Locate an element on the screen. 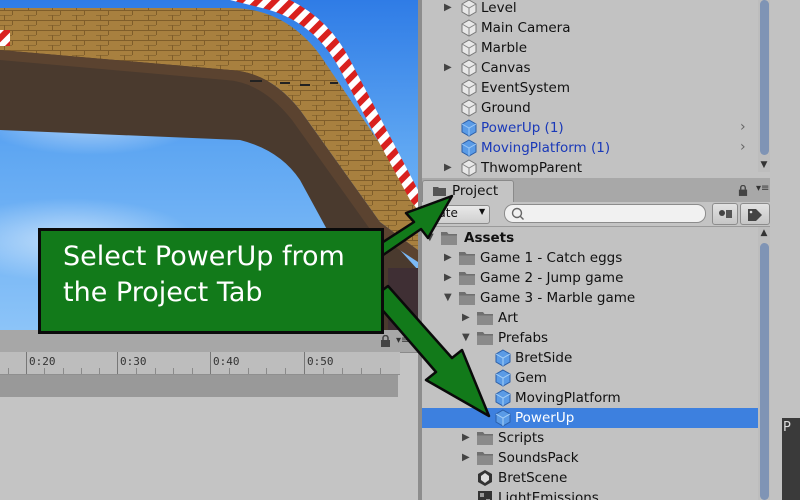 This screenshot has height=500, width=800. hierarchy-item-label: MovingPlatform (1) is located at coordinates (546, 148).